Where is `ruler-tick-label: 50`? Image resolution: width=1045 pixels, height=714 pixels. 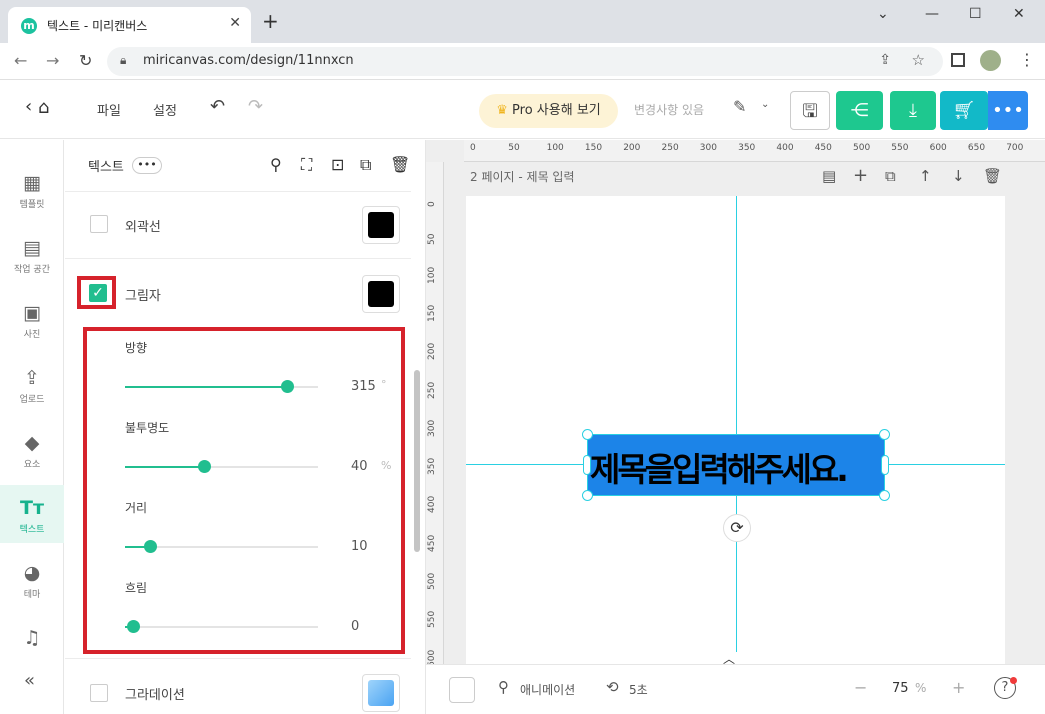 ruler-tick-label: 50 is located at coordinates (432, 239).